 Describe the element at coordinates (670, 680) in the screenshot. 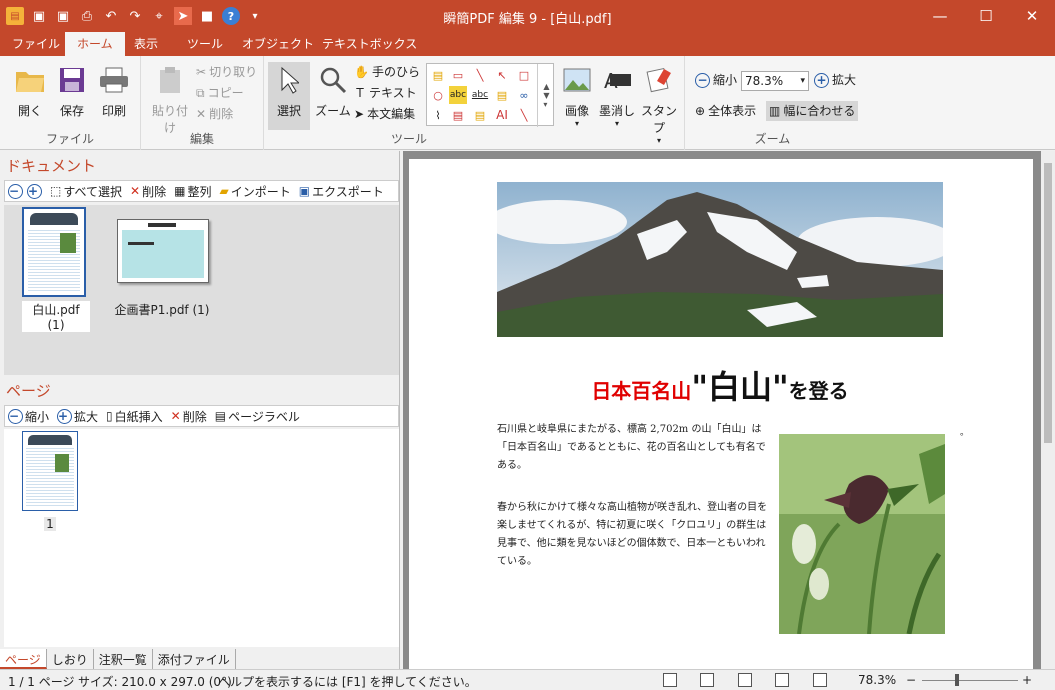

I see `first-page-icon` at that location.